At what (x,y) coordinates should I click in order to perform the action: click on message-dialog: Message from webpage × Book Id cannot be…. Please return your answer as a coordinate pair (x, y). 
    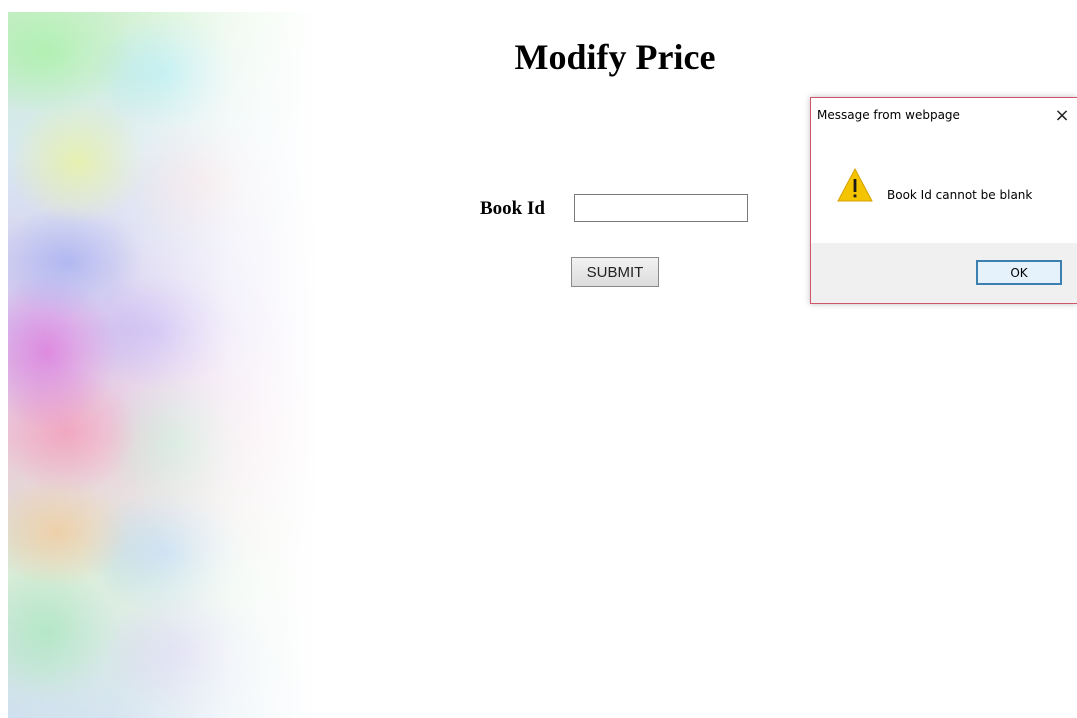
    Looking at the image, I should click on (943, 200).